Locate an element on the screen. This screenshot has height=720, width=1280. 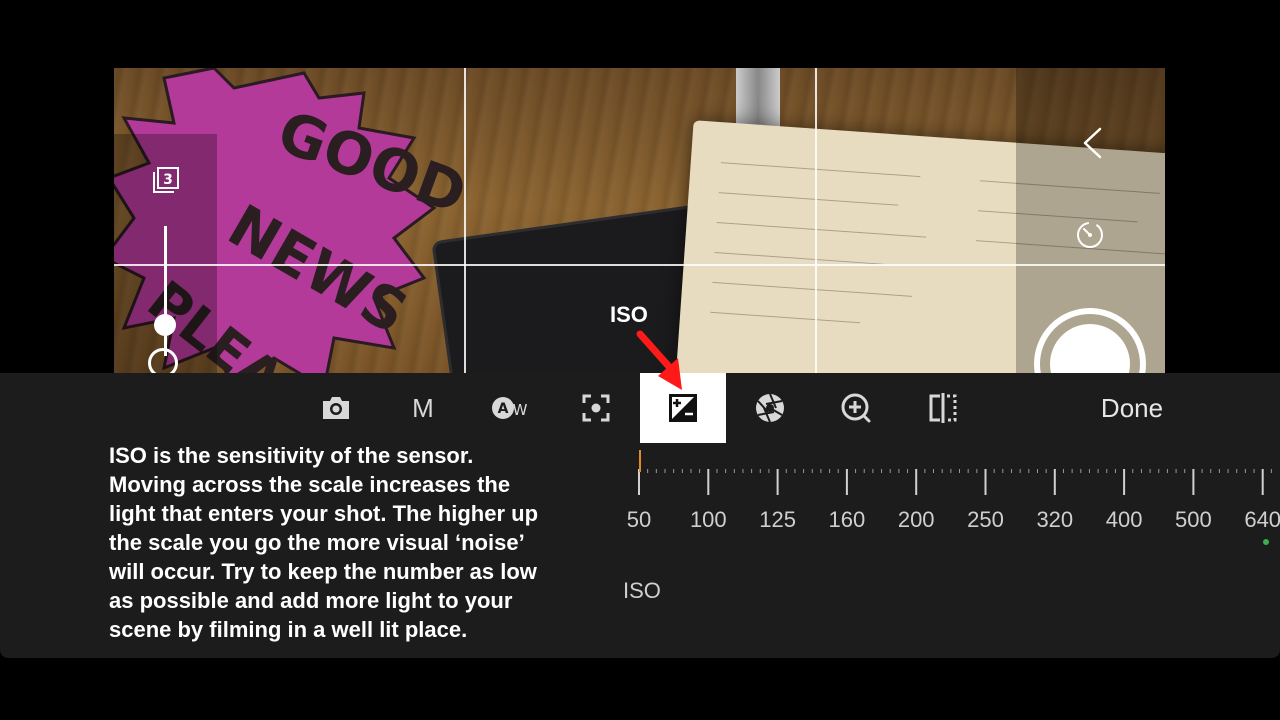
iso-indicator-dot is located at coordinates (1266, 542).